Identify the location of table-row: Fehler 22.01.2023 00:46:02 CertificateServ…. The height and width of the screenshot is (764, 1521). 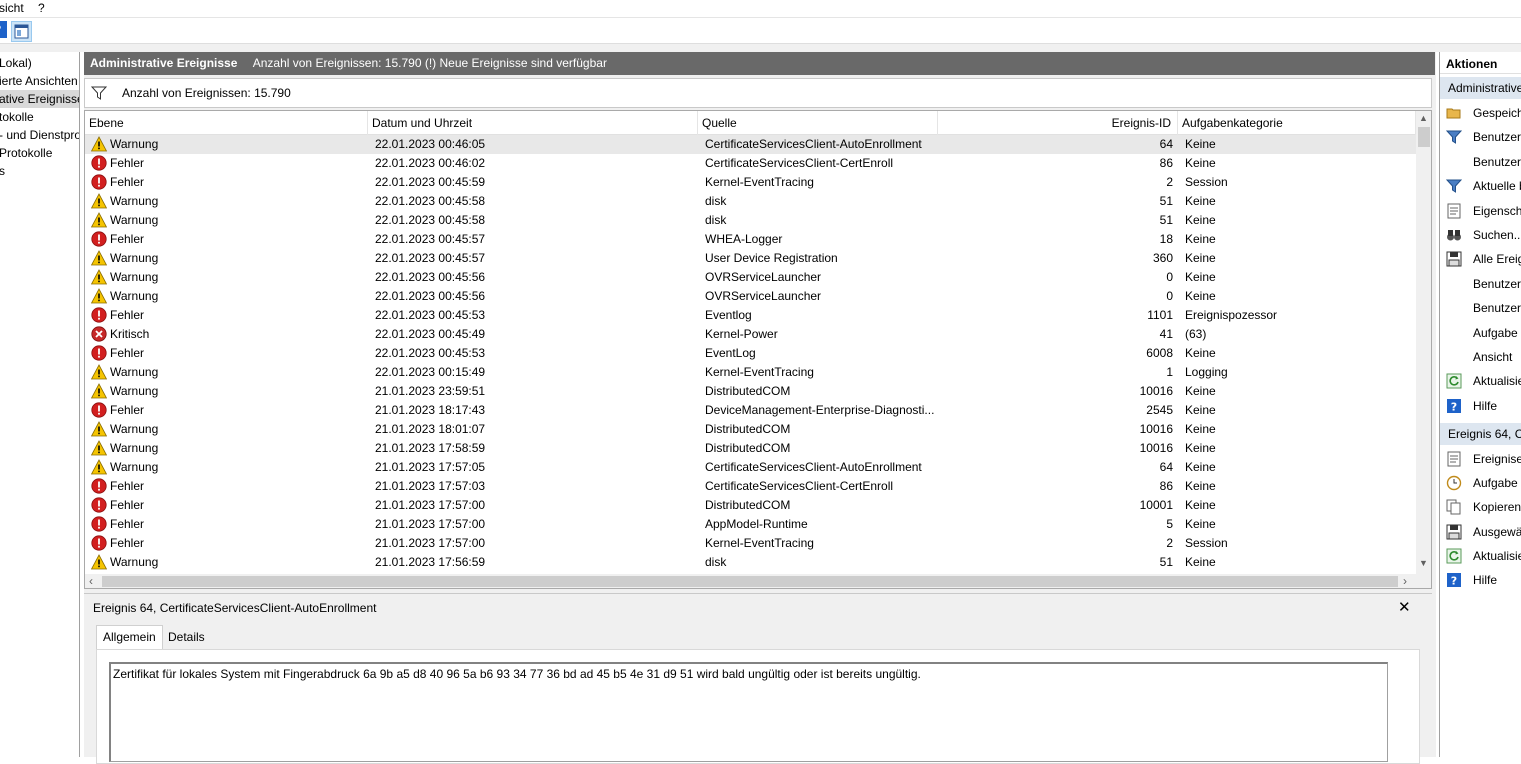
(750, 163).